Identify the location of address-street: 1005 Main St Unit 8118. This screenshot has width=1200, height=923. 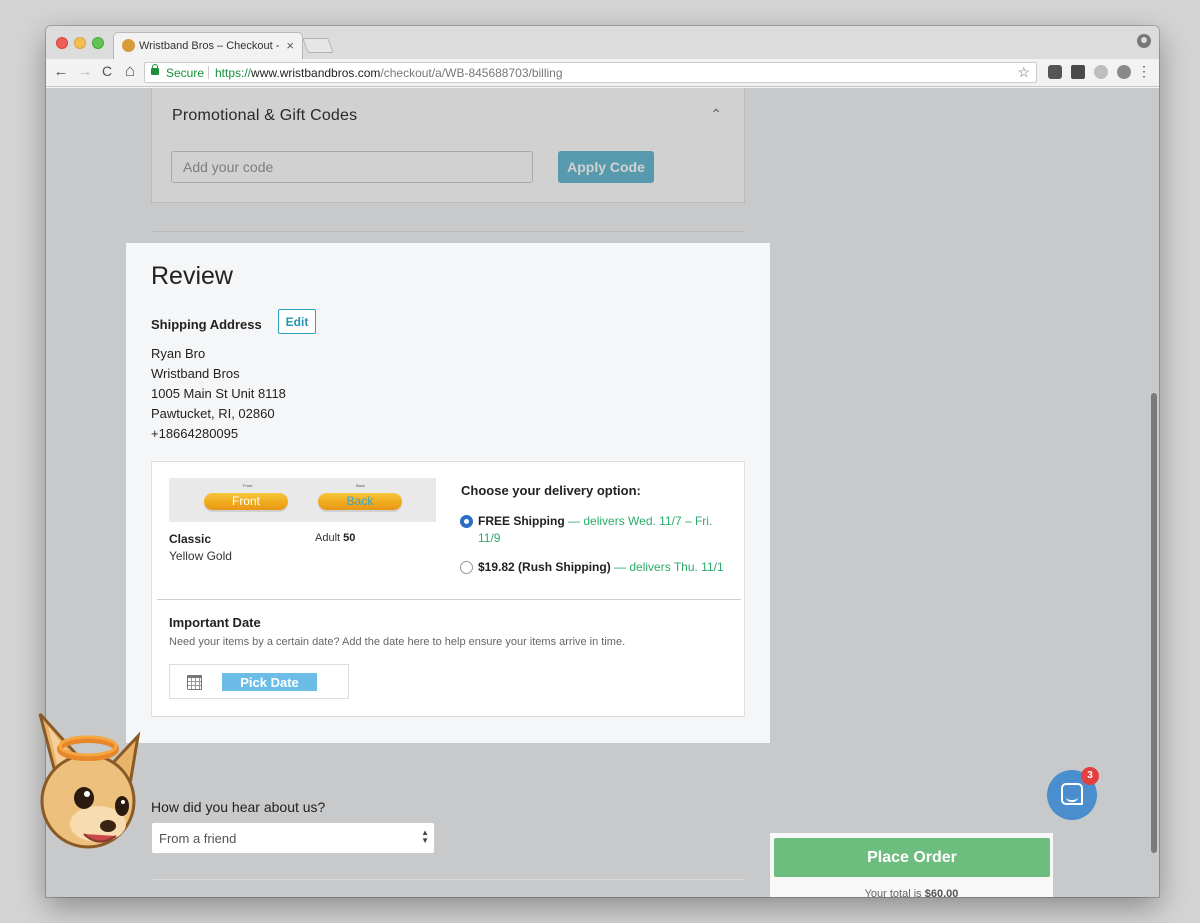
(218, 393).